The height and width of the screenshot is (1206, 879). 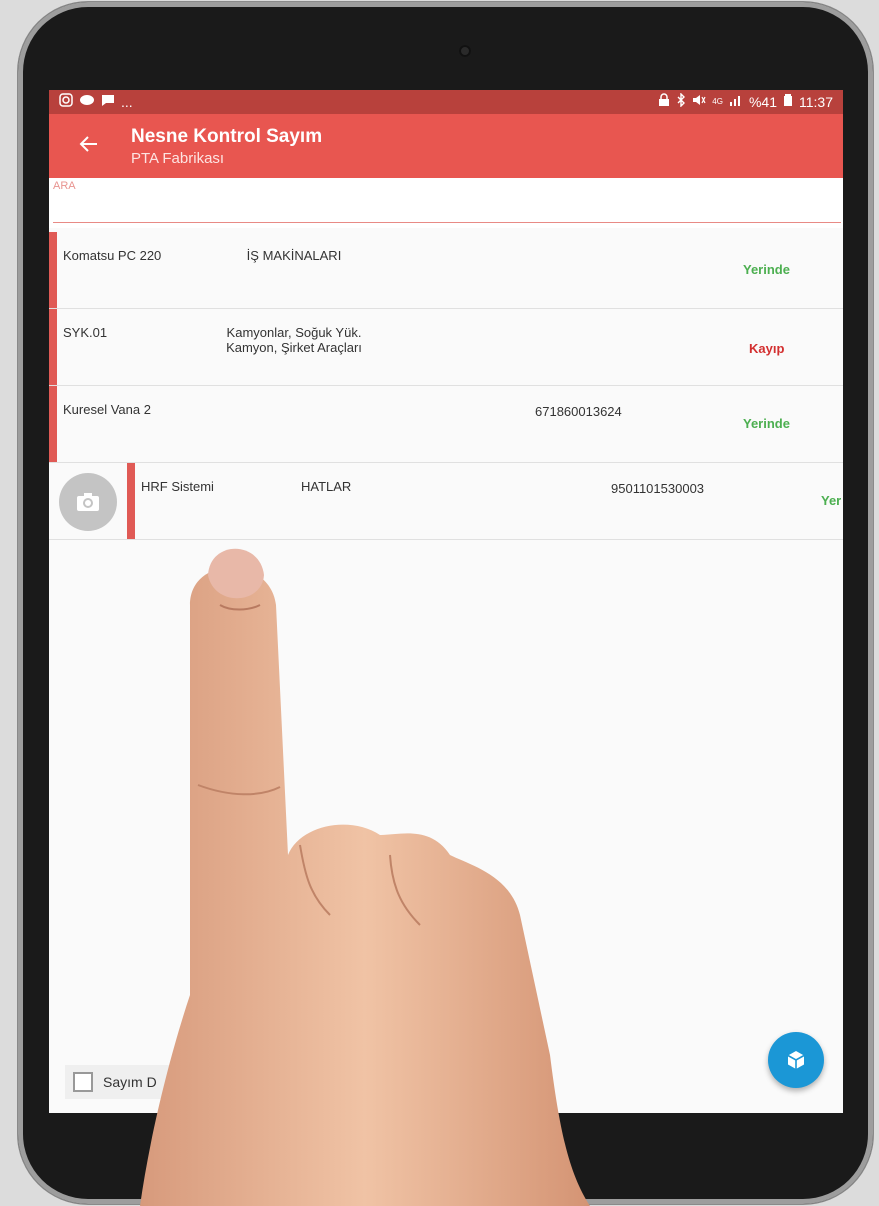 What do you see at coordinates (178, 158) in the screenshot?
I see `page-subtitle: PTA Fabrikası` at bounding box center [178, 158].